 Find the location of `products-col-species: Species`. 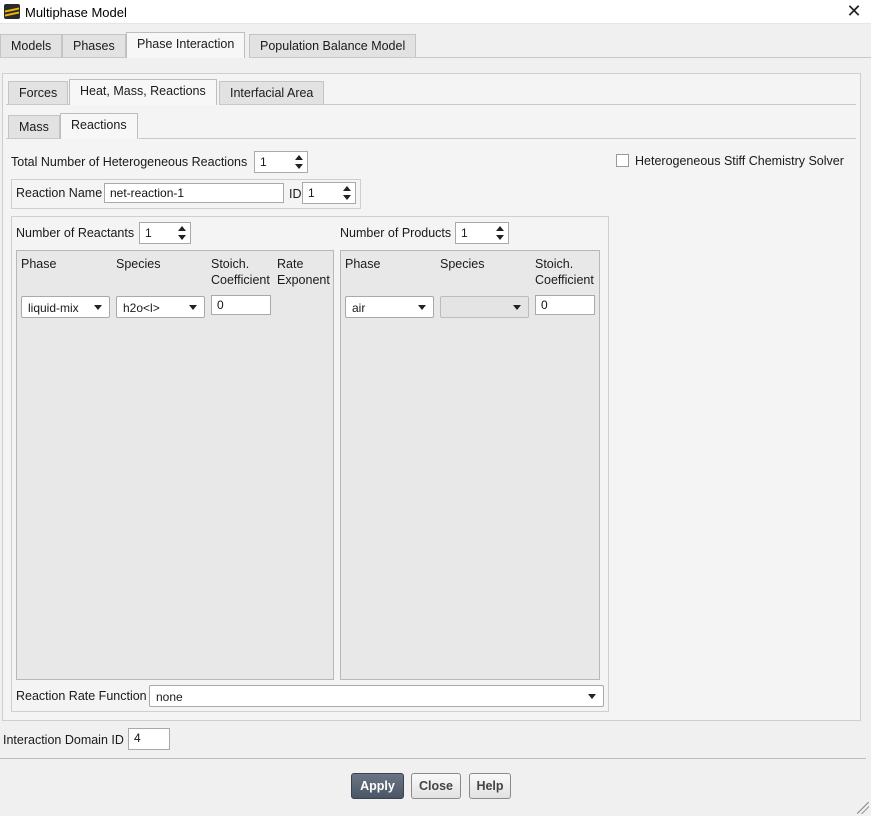

products-col-species: Species is located at coordinates (462, 264).